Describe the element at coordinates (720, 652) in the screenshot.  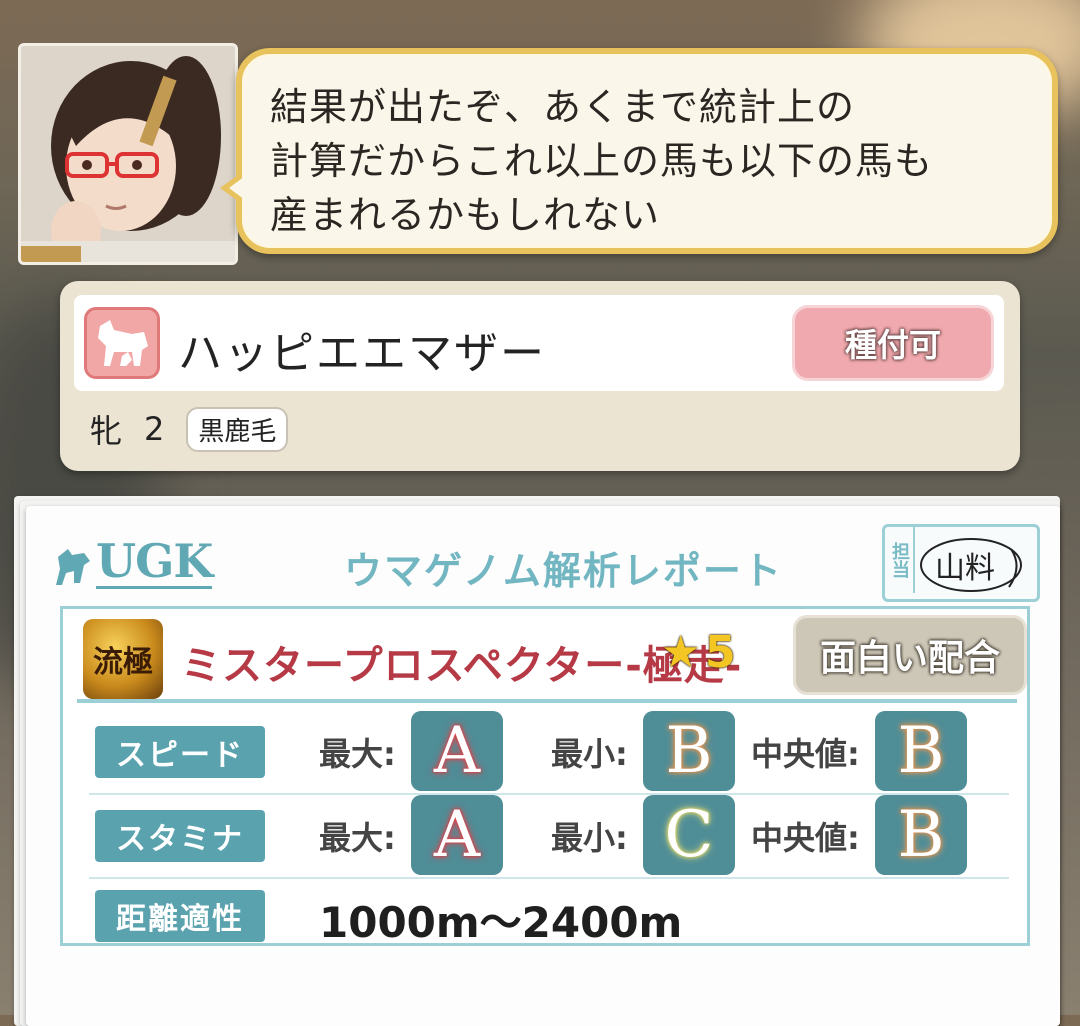
I see `sire-rank: 5` at that location.